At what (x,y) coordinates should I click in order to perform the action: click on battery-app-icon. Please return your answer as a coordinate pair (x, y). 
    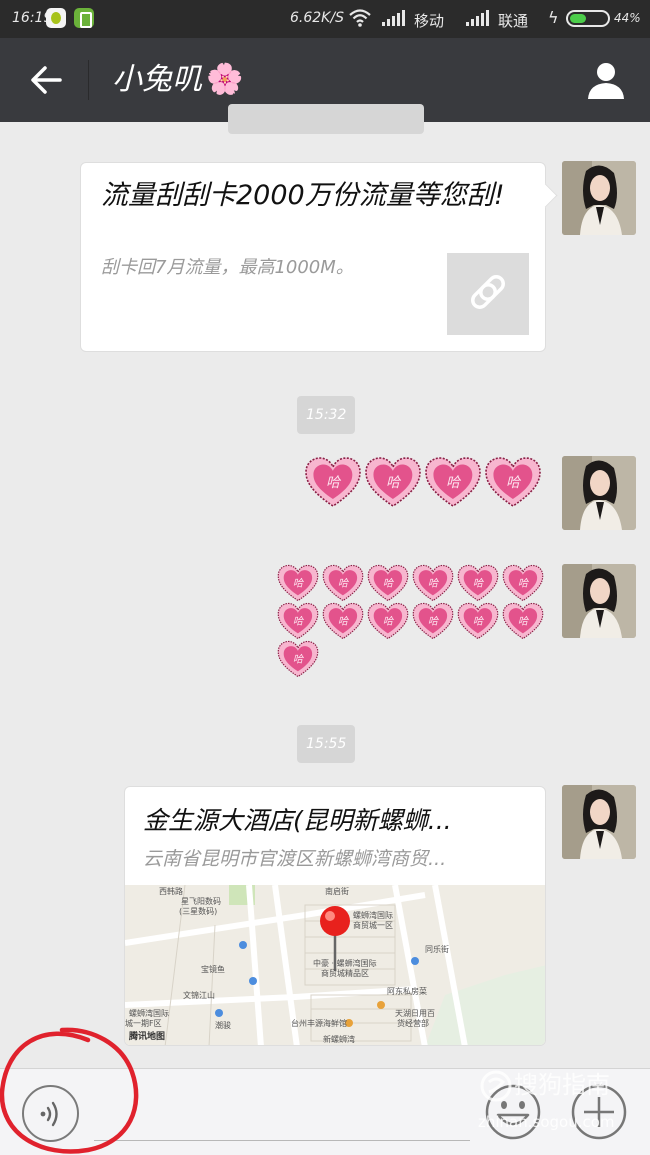
    Looking at the image, I should click on (84, 18).